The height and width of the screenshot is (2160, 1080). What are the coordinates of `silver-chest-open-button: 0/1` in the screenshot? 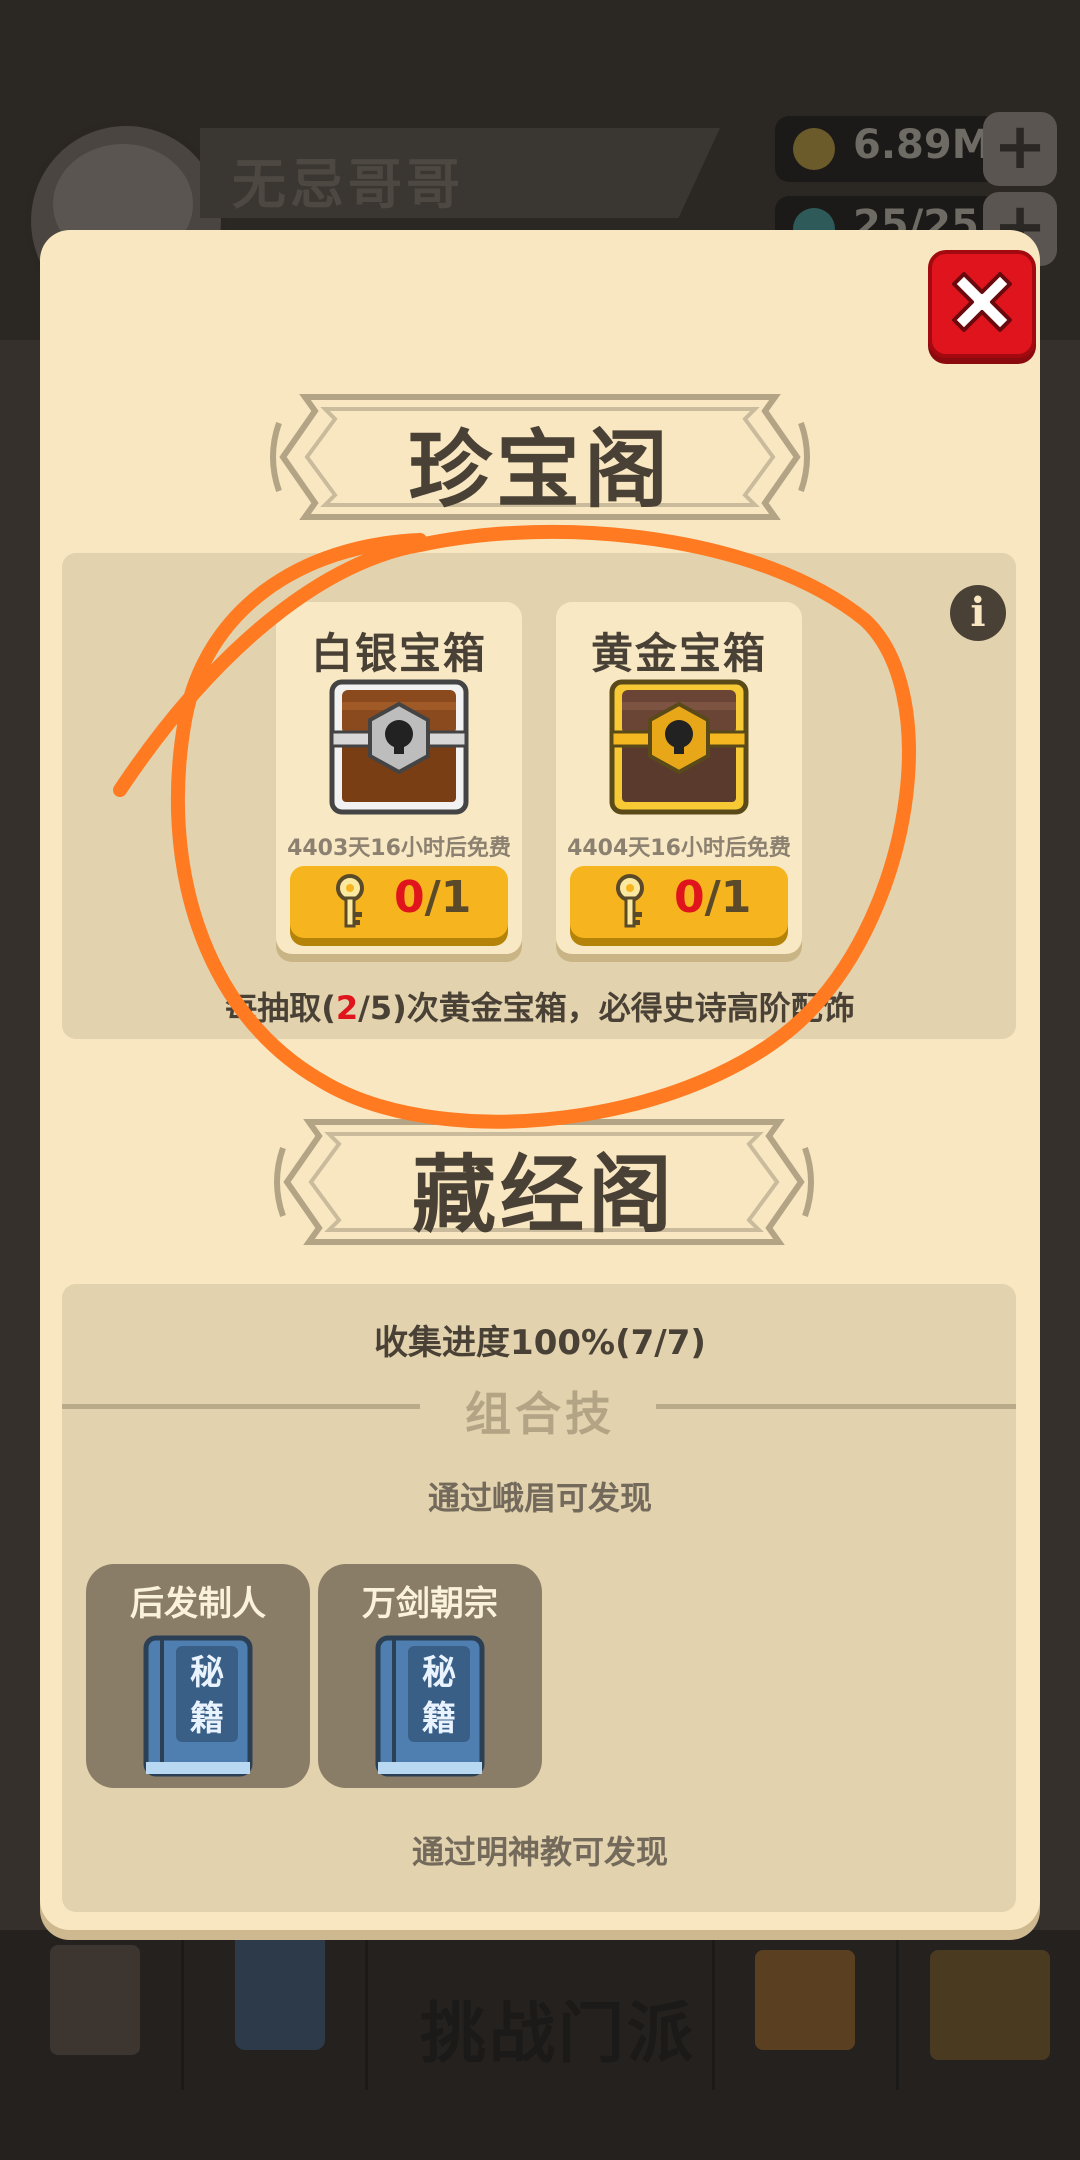 It's located at (399, 902).